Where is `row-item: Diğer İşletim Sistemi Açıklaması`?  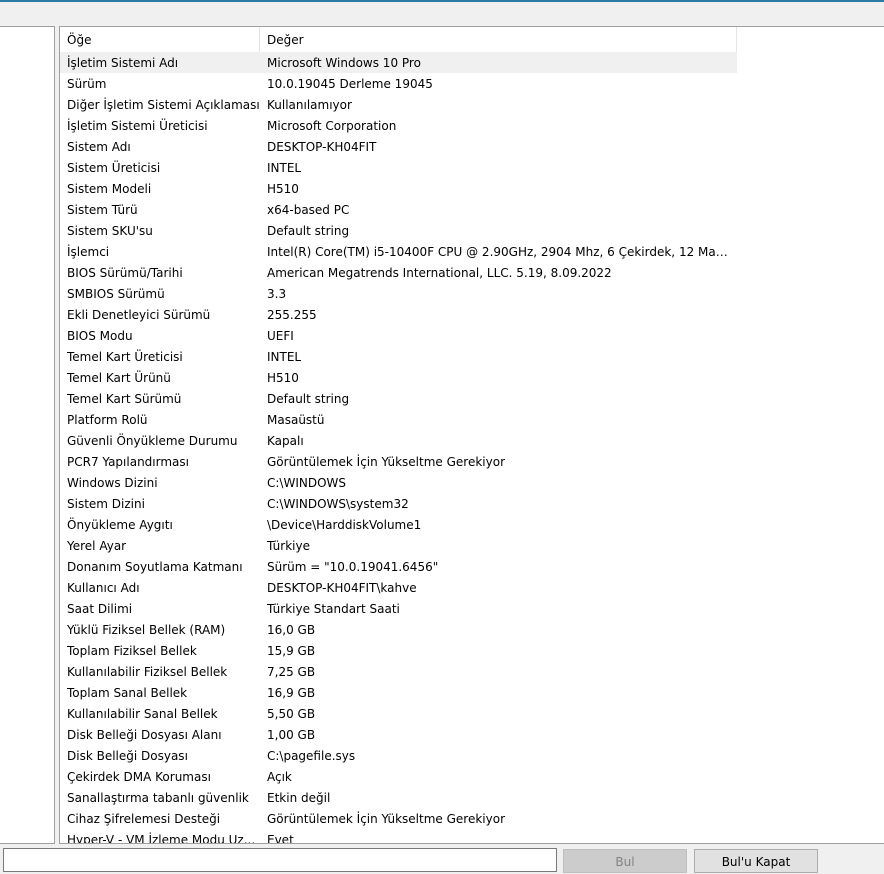
row-item: Diğer İşletim Sistemi Açıklaması is located at coordinates (163, 105).